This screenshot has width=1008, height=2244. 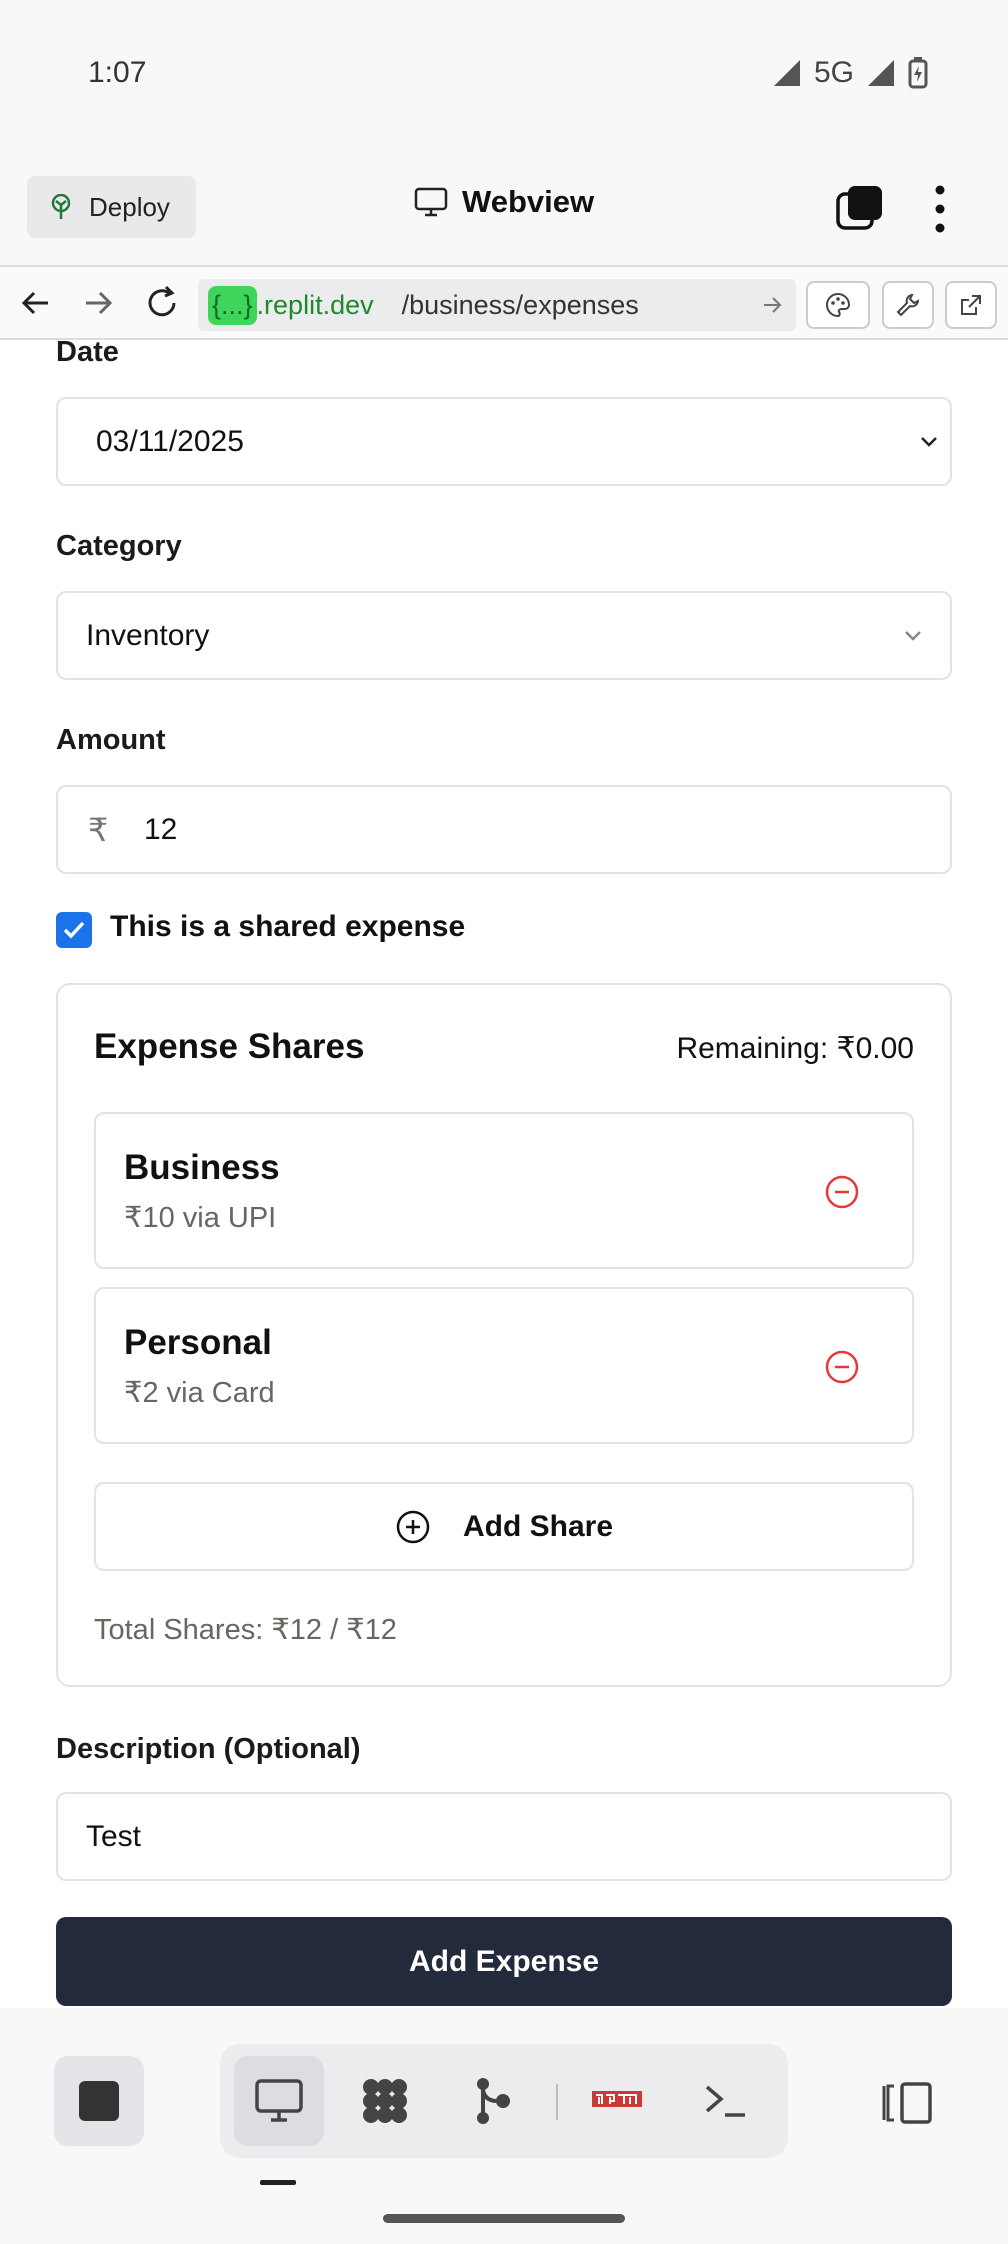 What do you see at coordinates (315, 304) in the screenshot?
I see `url-host-suffix: .replit.dev` at bounding box center [315, 304].